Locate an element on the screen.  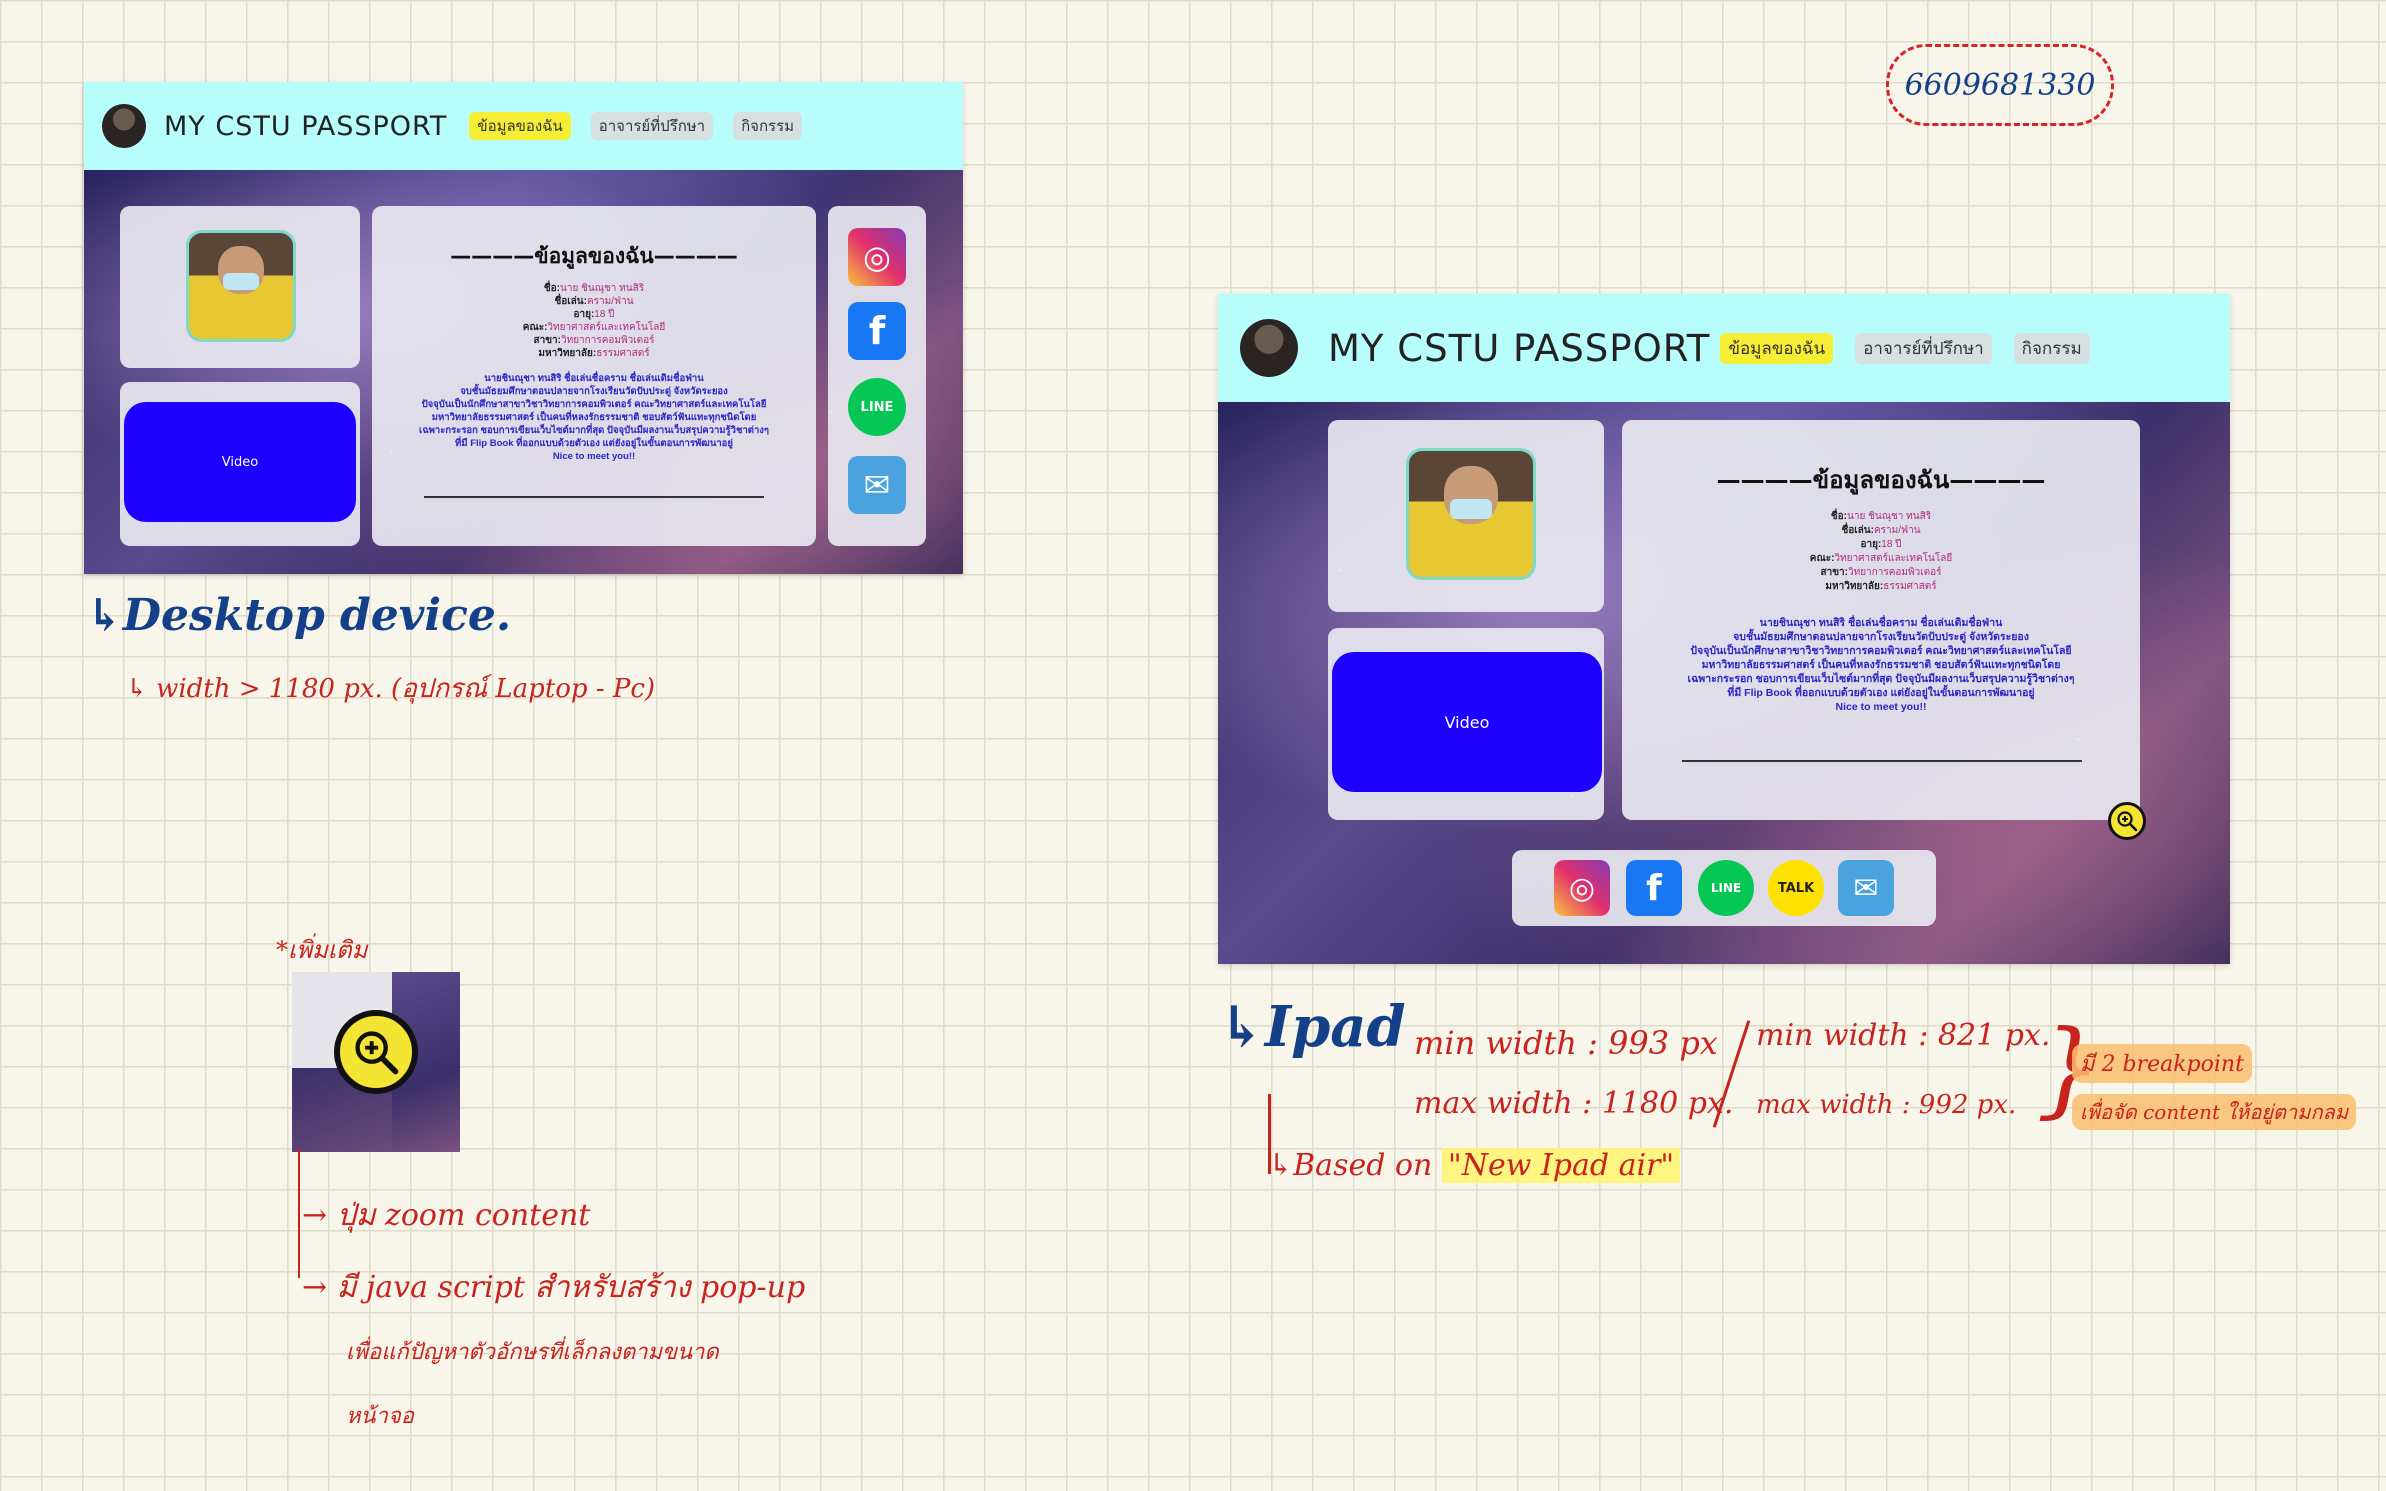
extra-title: *เพิ่มเติม is located at coordinates (322, 950).